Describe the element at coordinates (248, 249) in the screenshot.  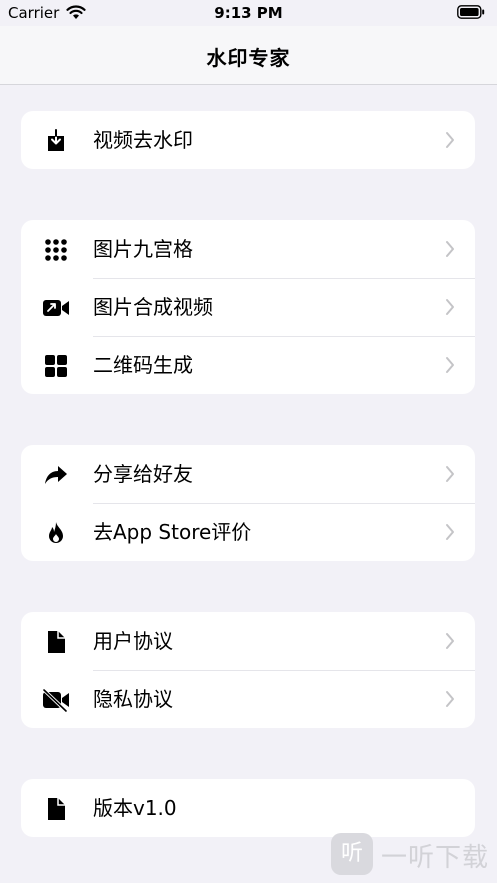
I see `row-image-grid: 图片九宫格` at that location.